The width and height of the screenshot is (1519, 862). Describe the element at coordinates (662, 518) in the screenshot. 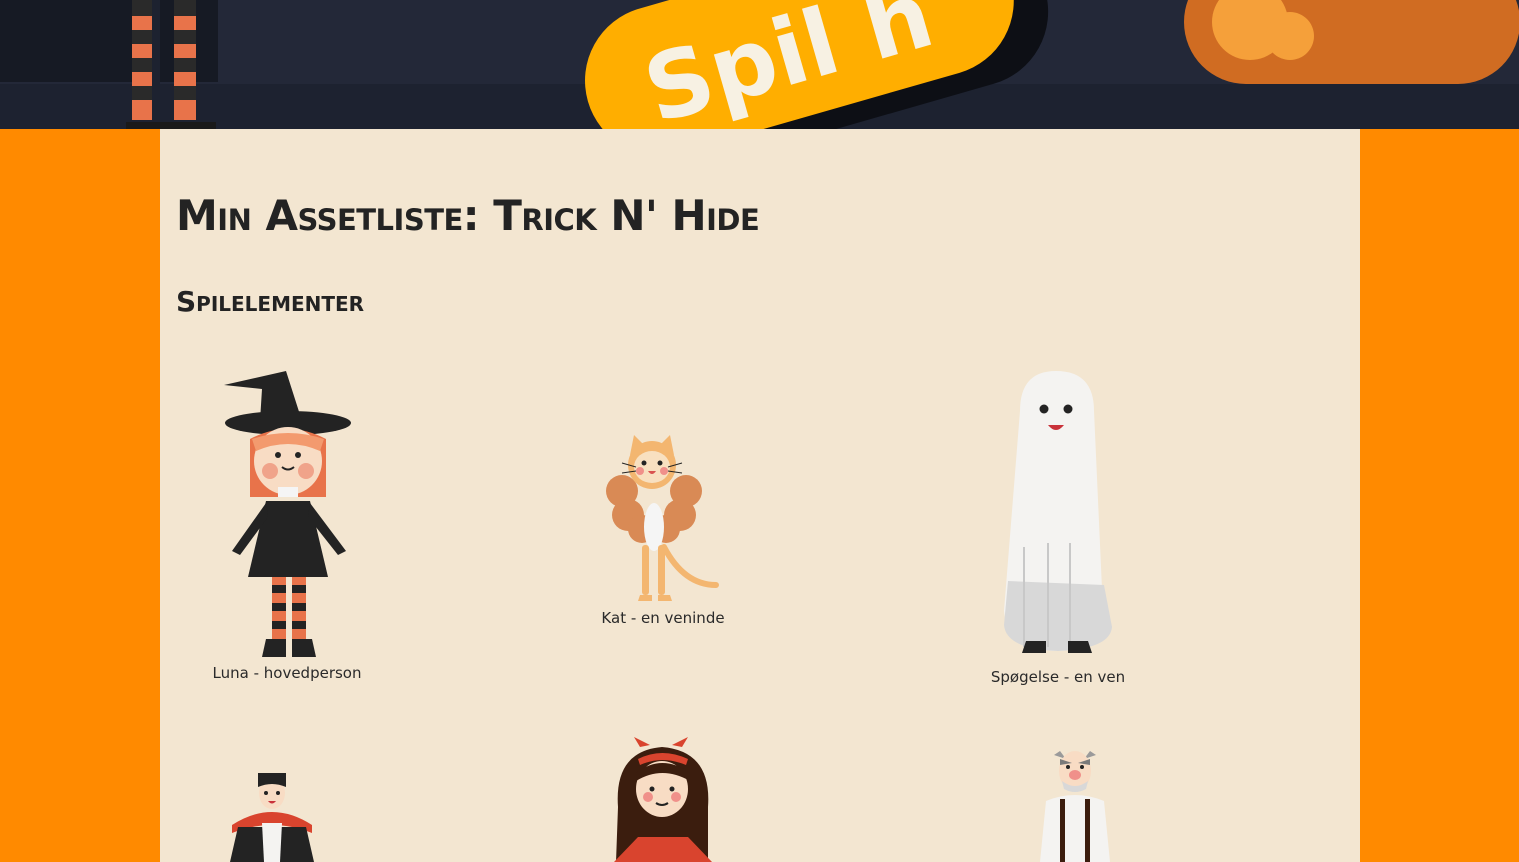

I see `cat-icon` at that location.